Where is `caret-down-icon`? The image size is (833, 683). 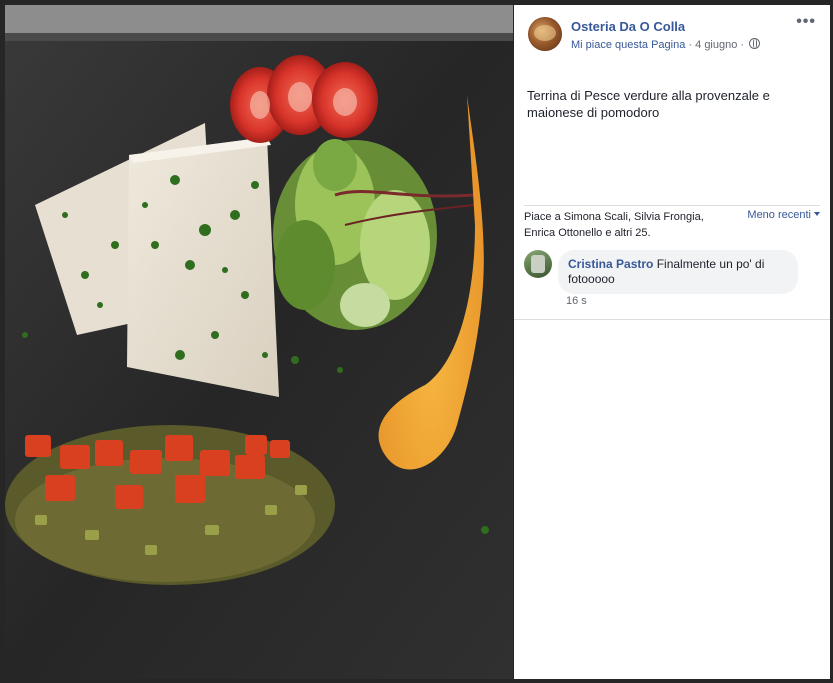
caret-down-icon is located at coordinates (817, 214).